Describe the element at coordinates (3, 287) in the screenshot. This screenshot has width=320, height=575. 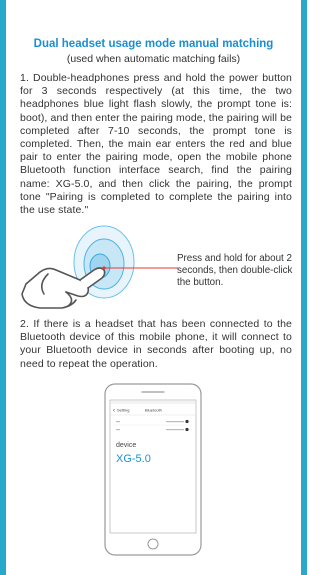
I see `left-accent-bar` at that location.